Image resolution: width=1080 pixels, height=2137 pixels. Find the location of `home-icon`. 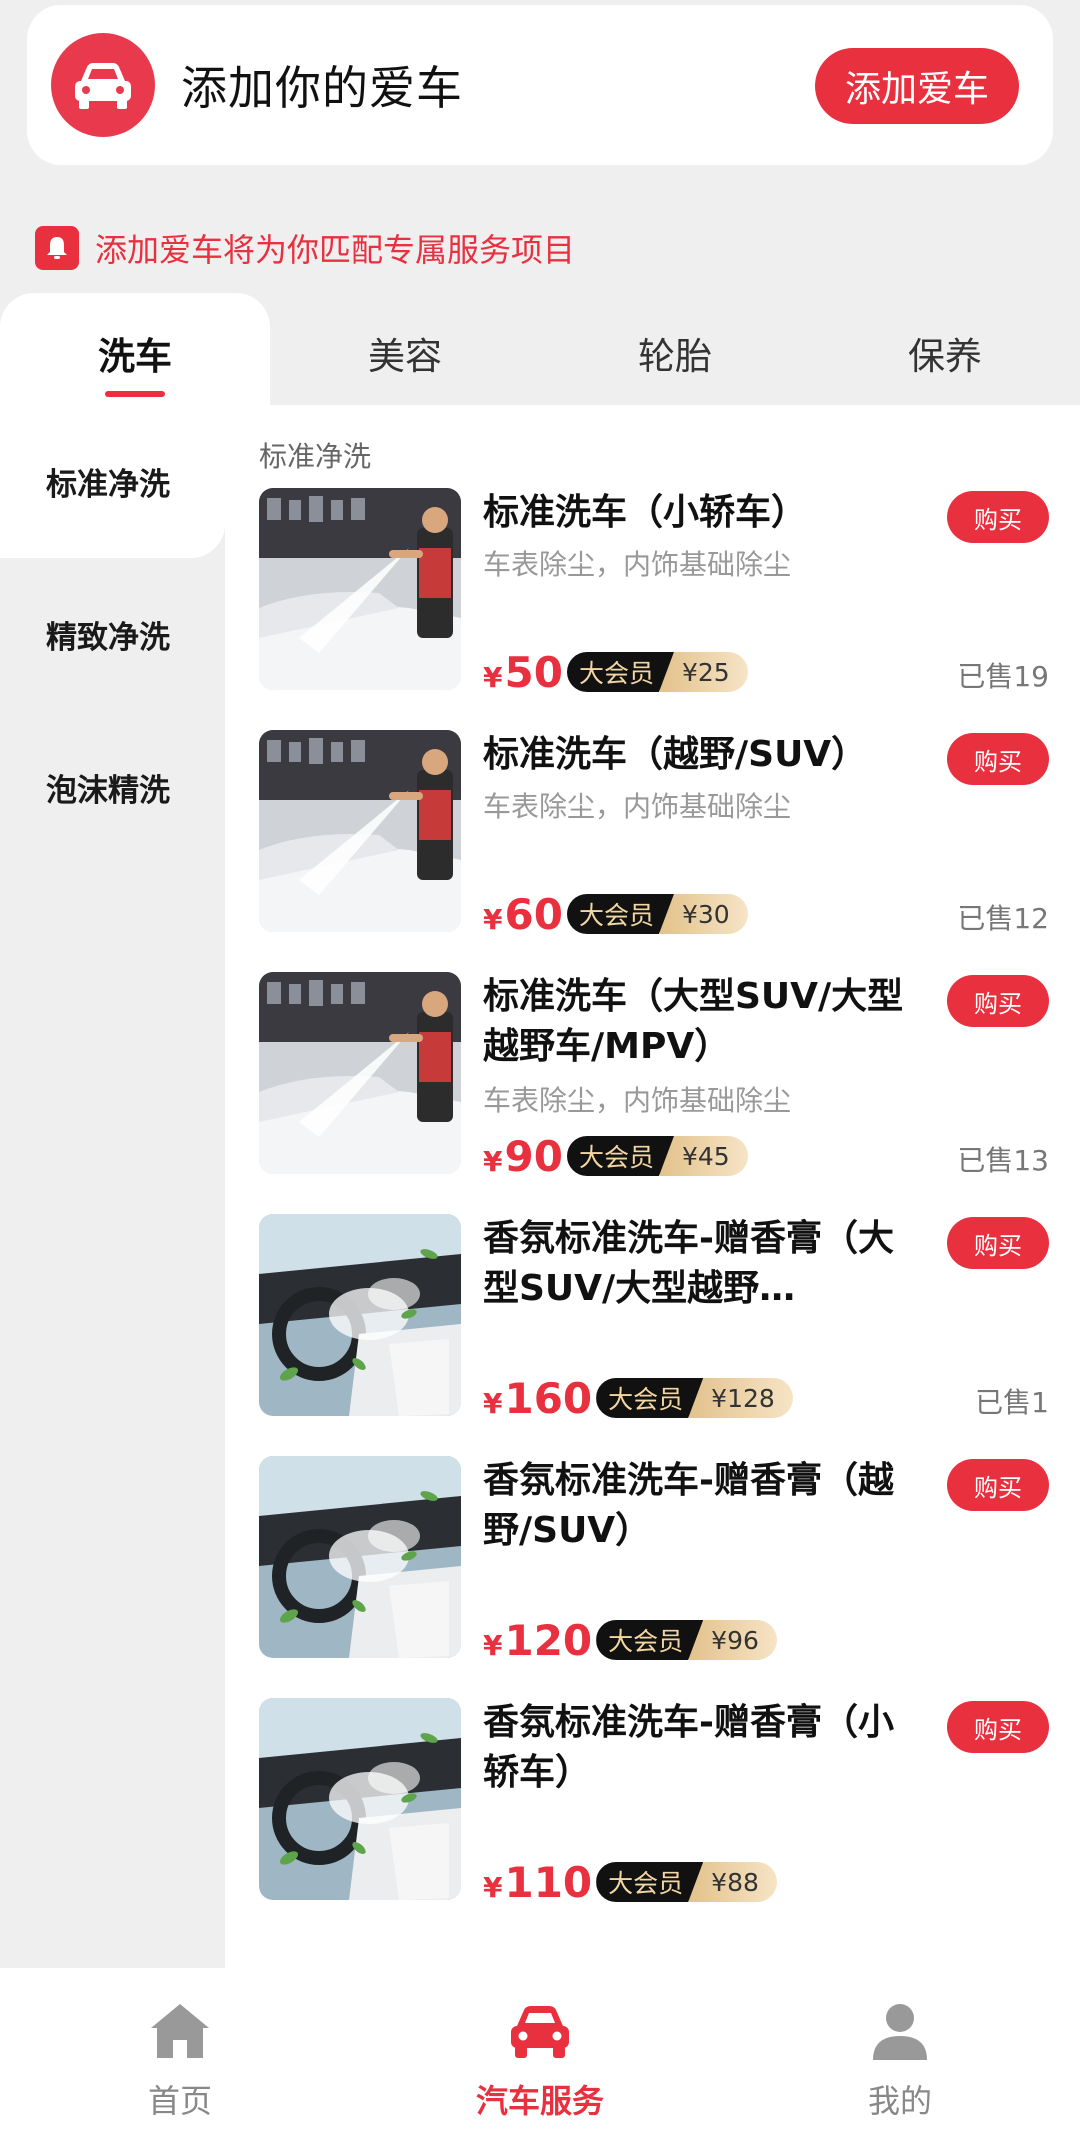

home-icon is located at coordinates (180, 2031).